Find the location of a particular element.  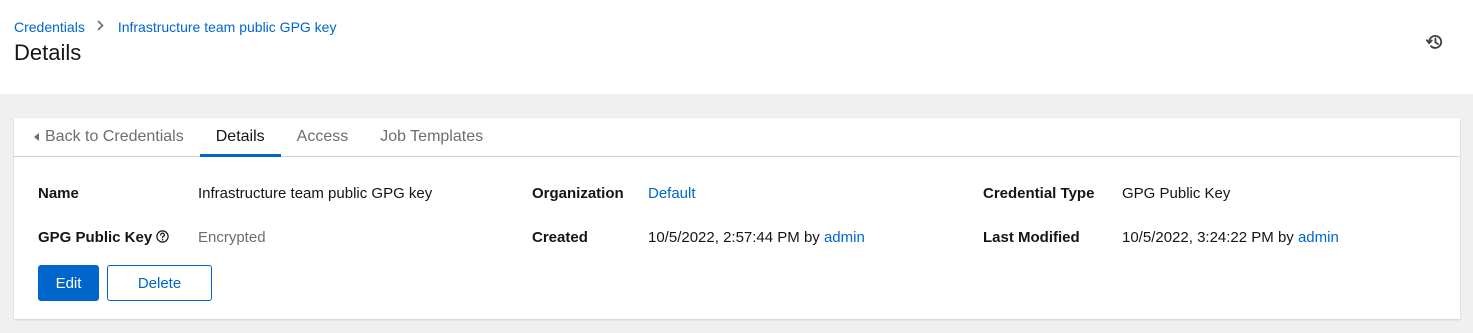

name-label: Name is located at coordinates (58, 193).